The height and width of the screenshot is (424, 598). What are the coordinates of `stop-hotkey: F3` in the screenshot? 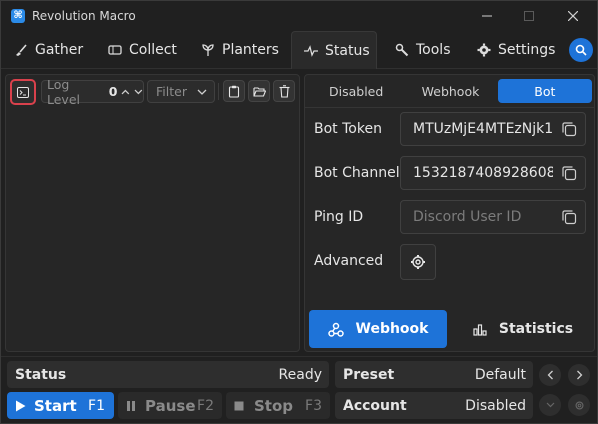 It's located at (313, 405).